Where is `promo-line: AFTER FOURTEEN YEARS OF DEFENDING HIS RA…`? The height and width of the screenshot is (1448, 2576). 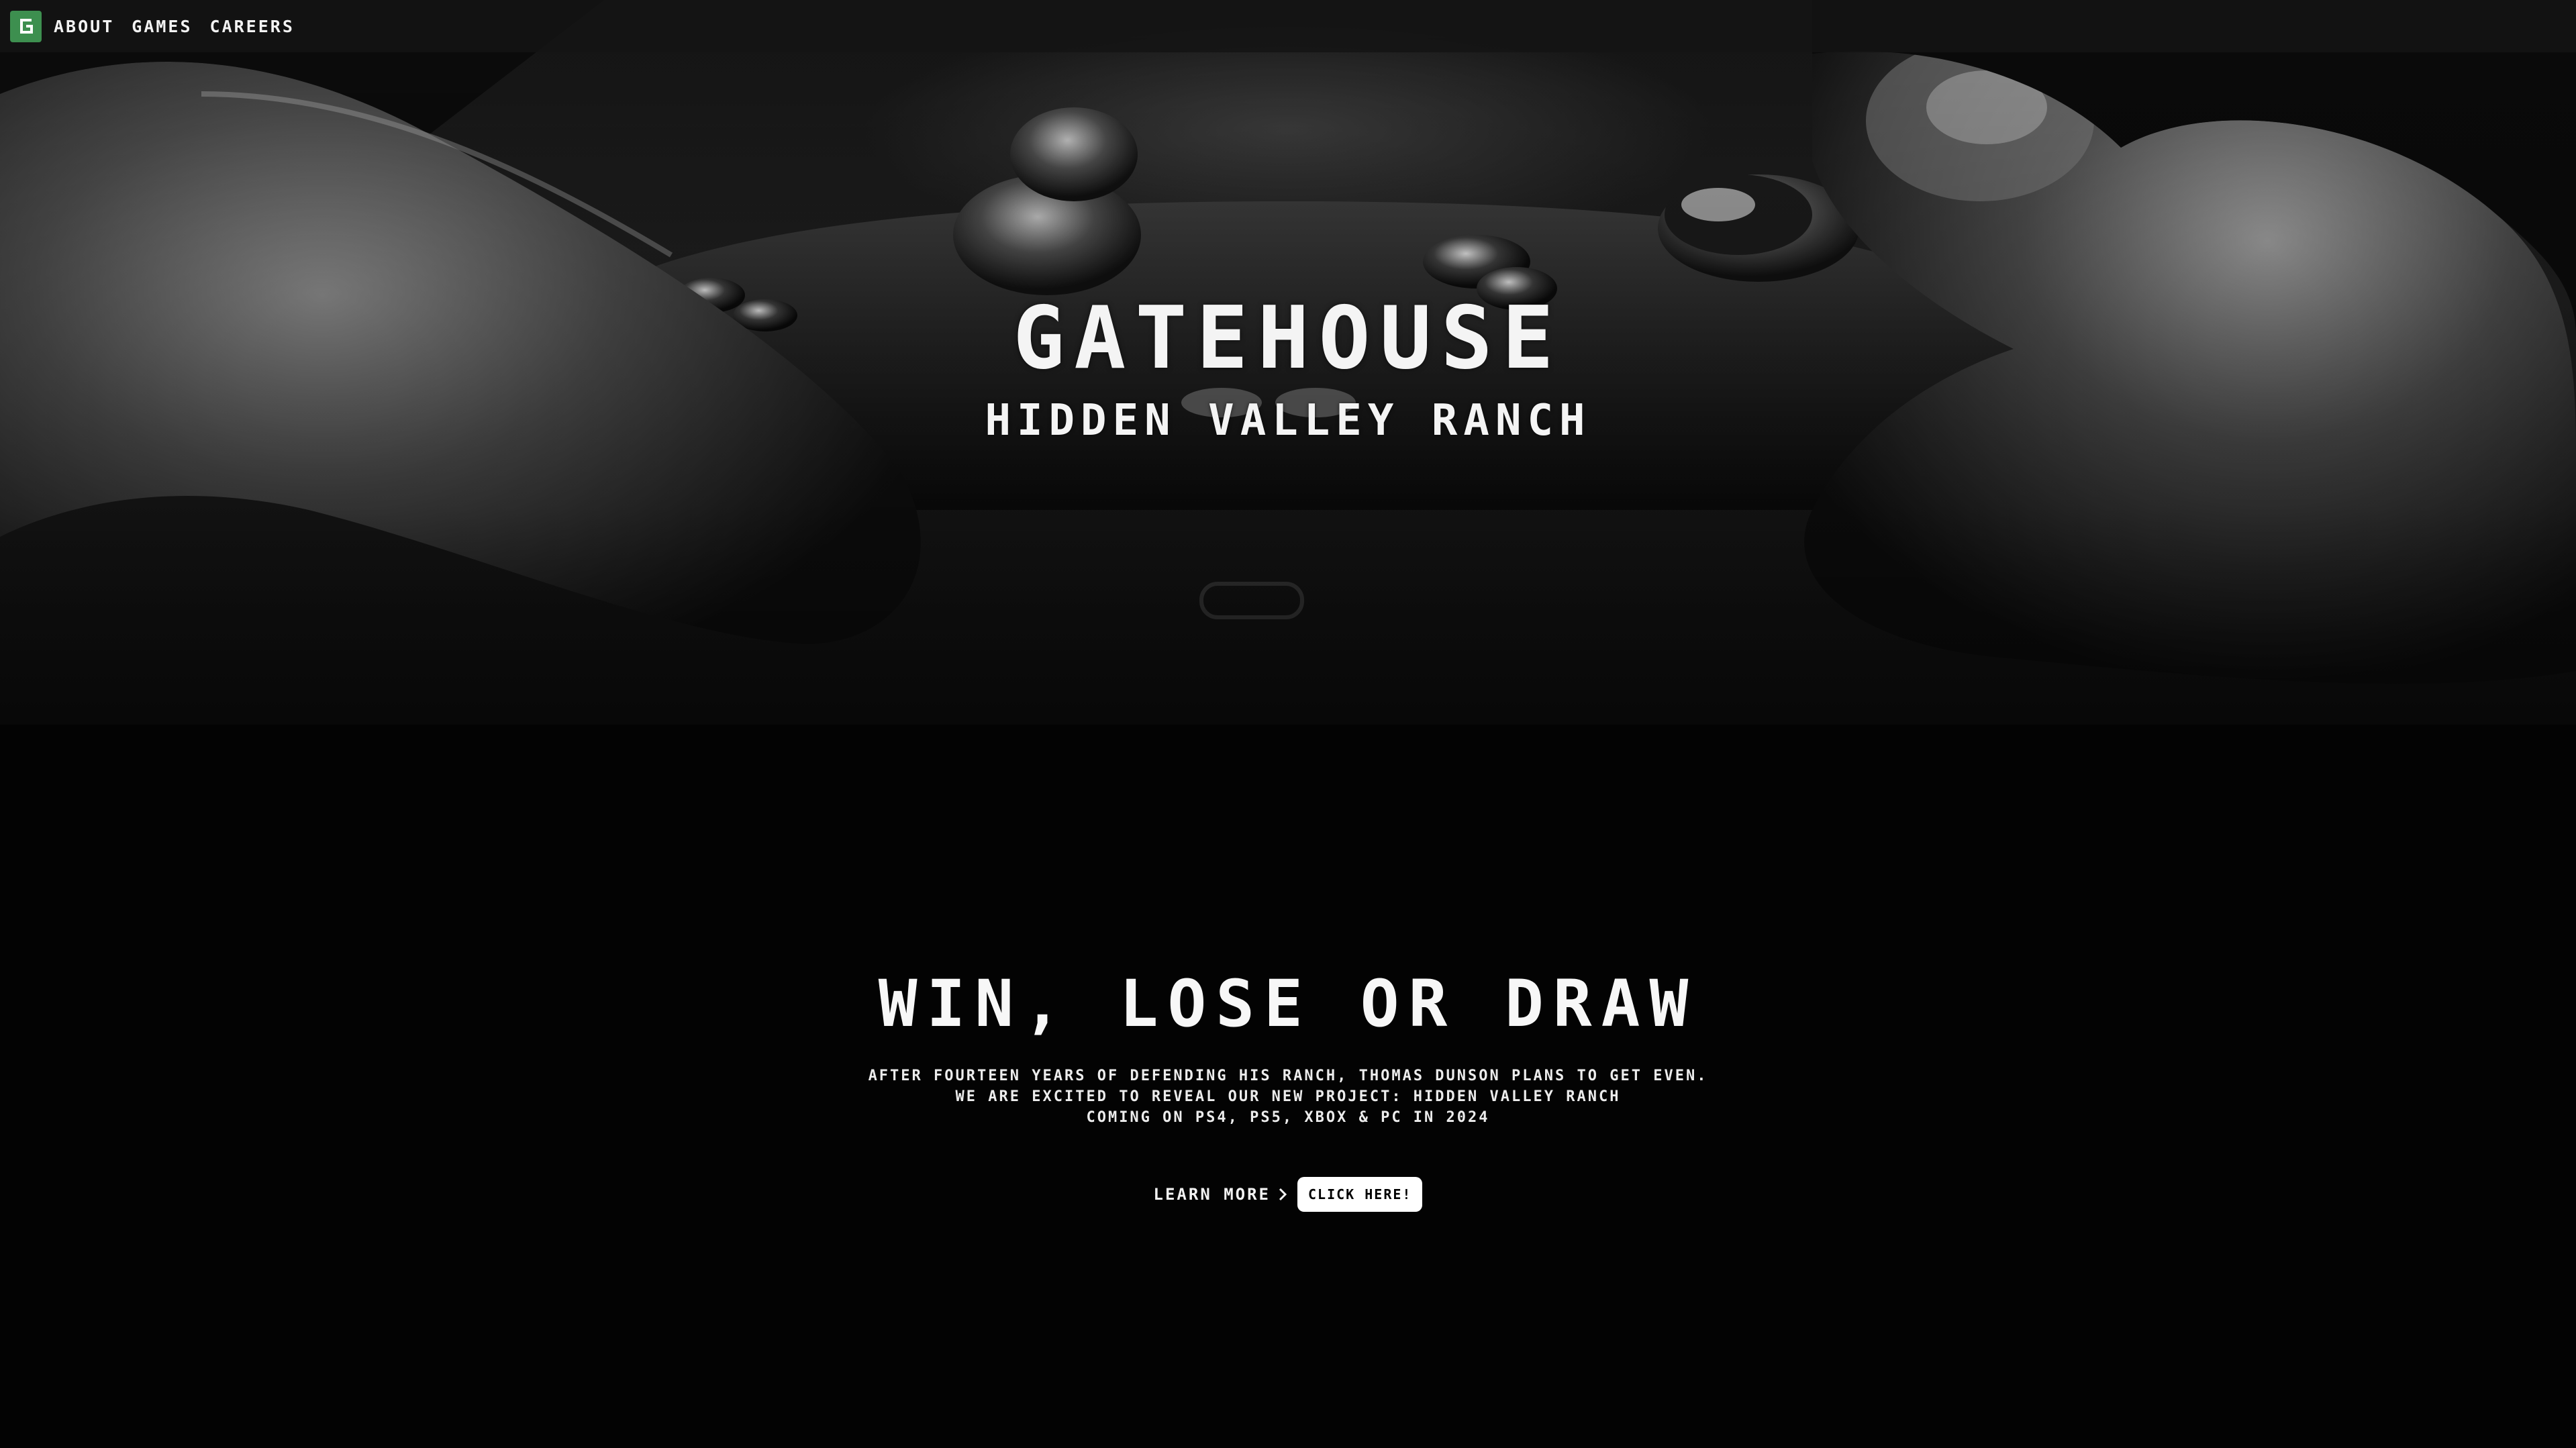 promo-line: AFTER FOURTEEN YEARS OF DEFENDING HIS RA… is located at coordinates (1288, 1076).